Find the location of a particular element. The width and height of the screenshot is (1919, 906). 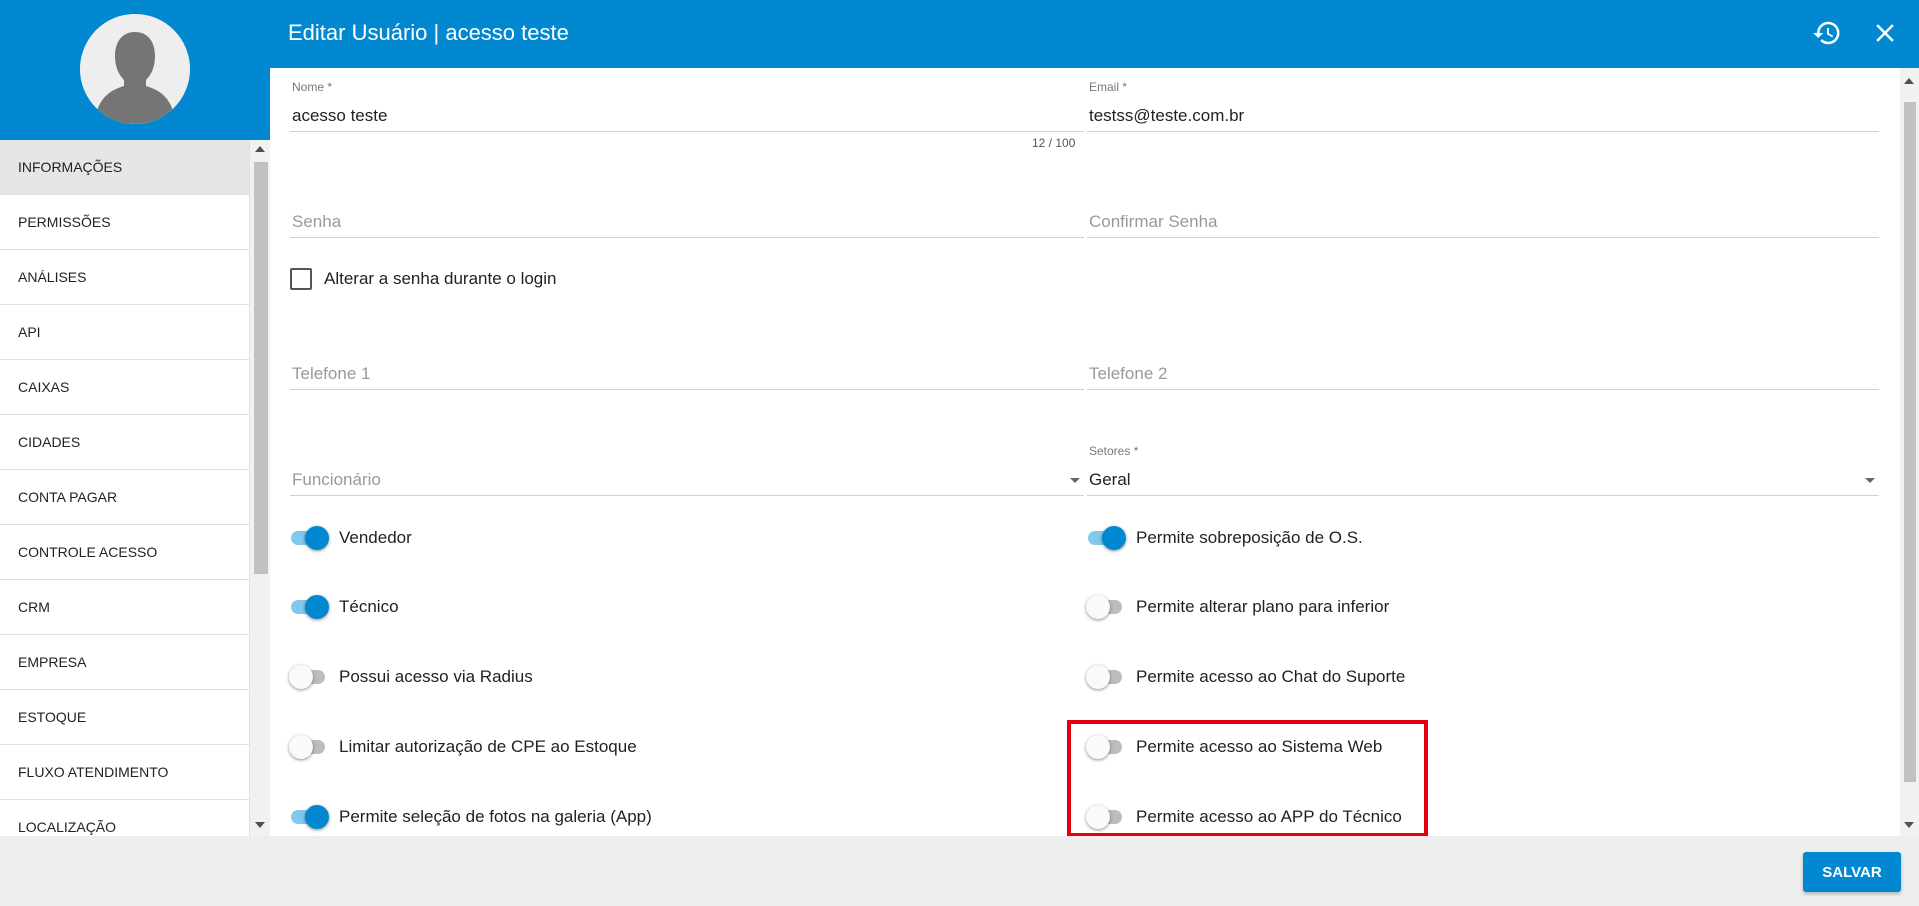

senha-field: Senha is located at coordinates (687, 208).